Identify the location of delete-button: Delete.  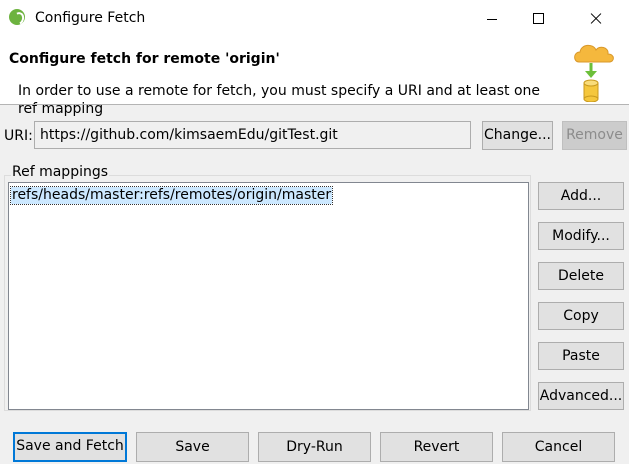
(581, 276).